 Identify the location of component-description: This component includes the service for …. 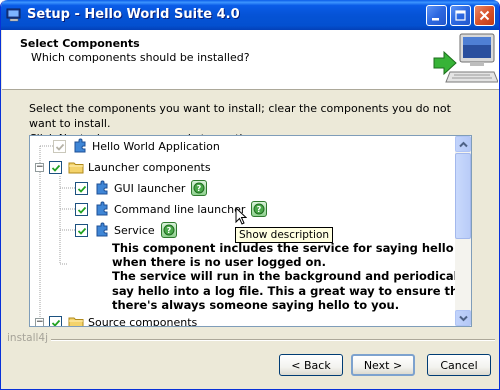
(292, 276).